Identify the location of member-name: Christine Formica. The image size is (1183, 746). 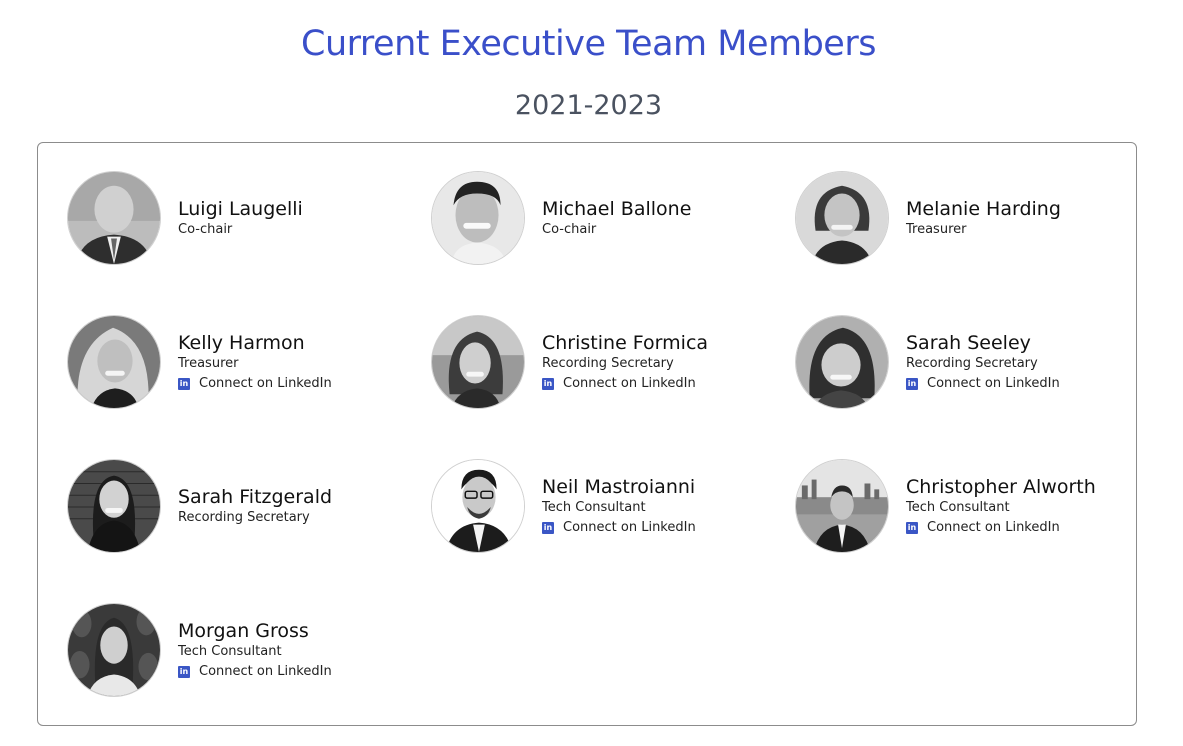
(625, 342).